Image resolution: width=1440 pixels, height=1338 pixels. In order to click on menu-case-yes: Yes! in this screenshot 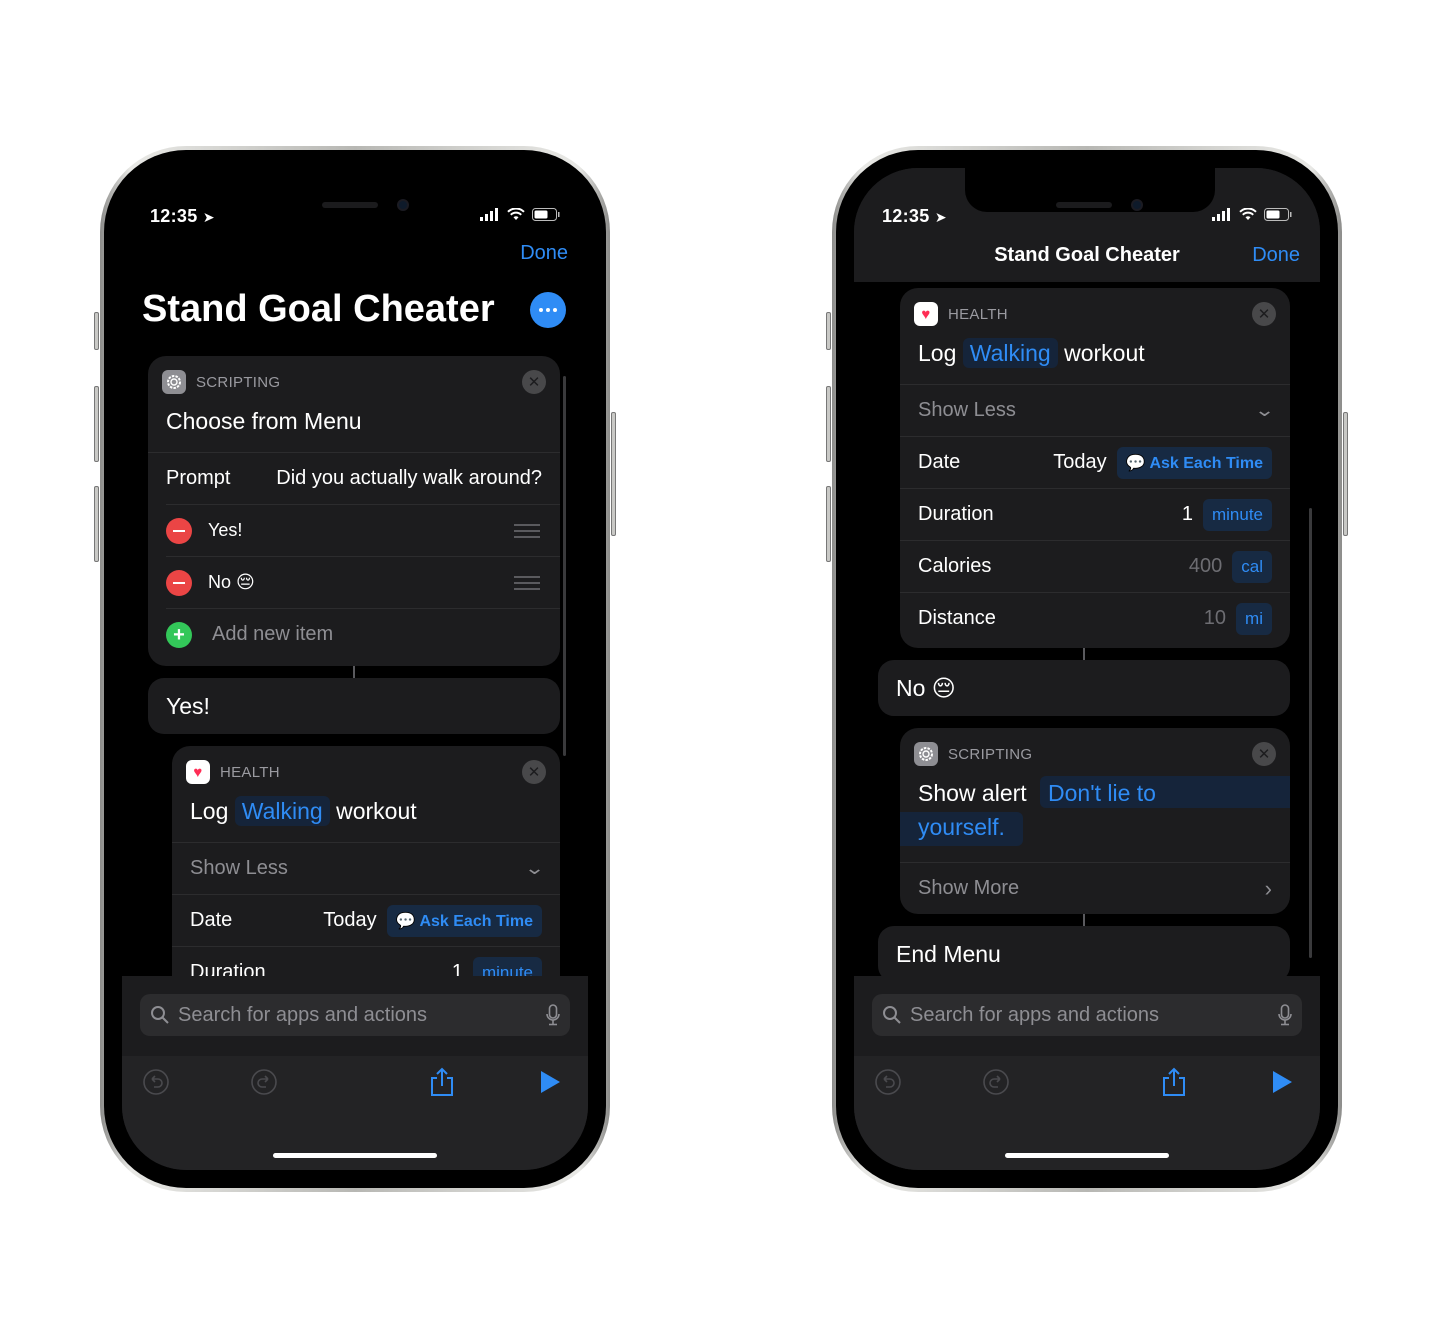, I will do `click(354, 706)`.